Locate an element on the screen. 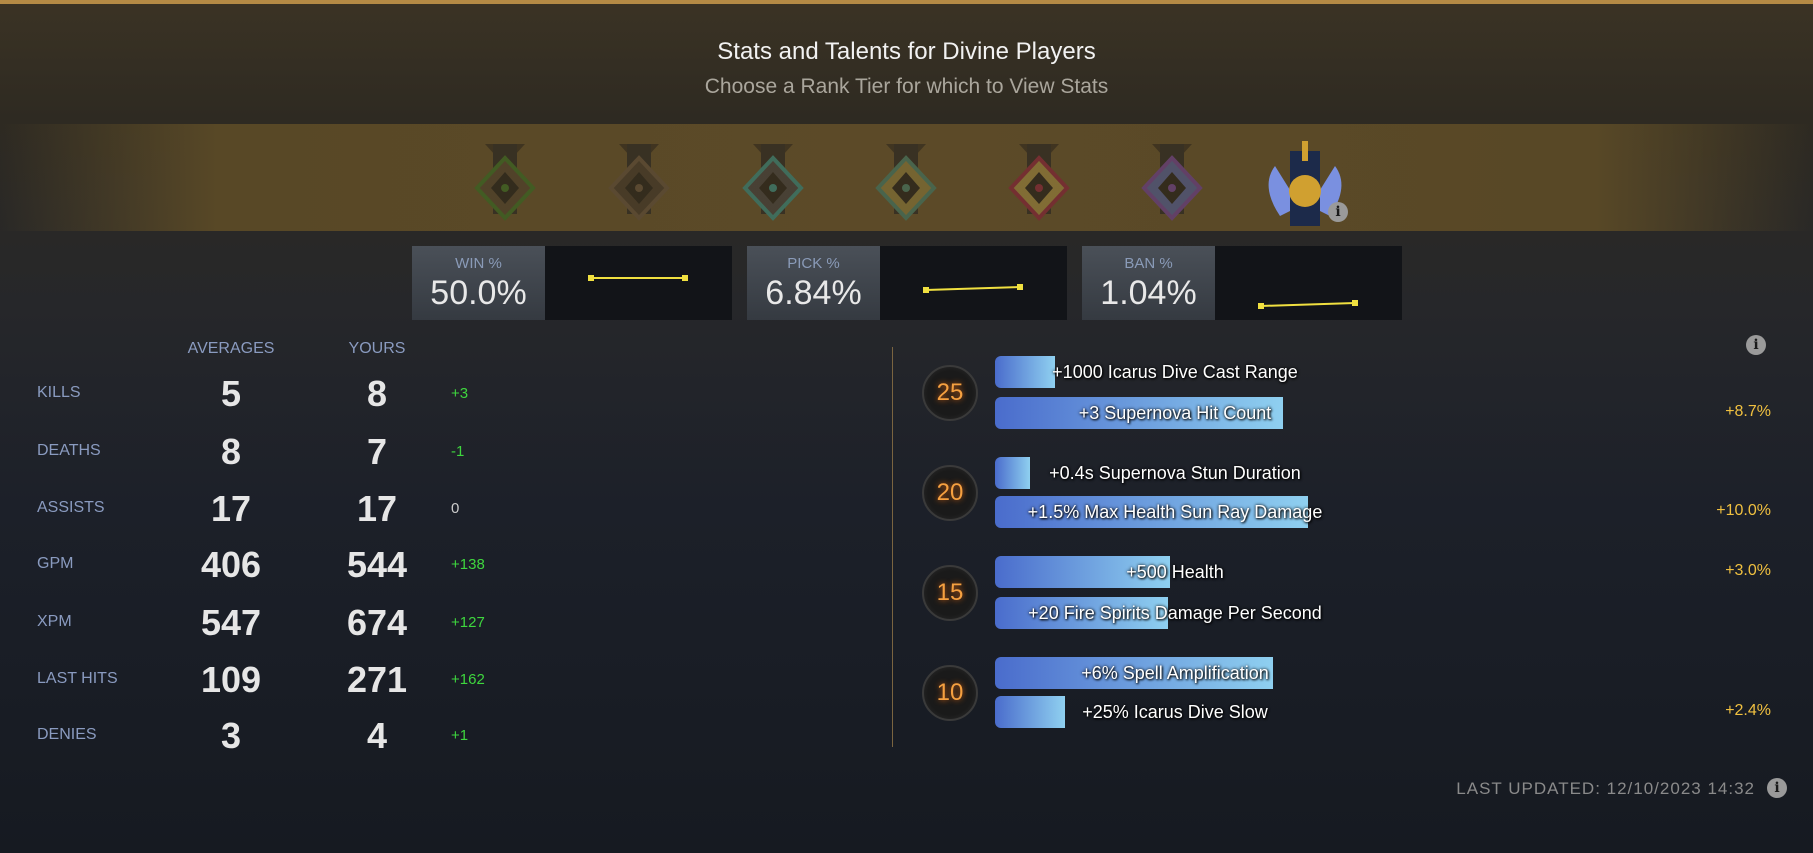 The image size is (1813, 853). rank-info-icon: i is located at coordinates (1338, 212).